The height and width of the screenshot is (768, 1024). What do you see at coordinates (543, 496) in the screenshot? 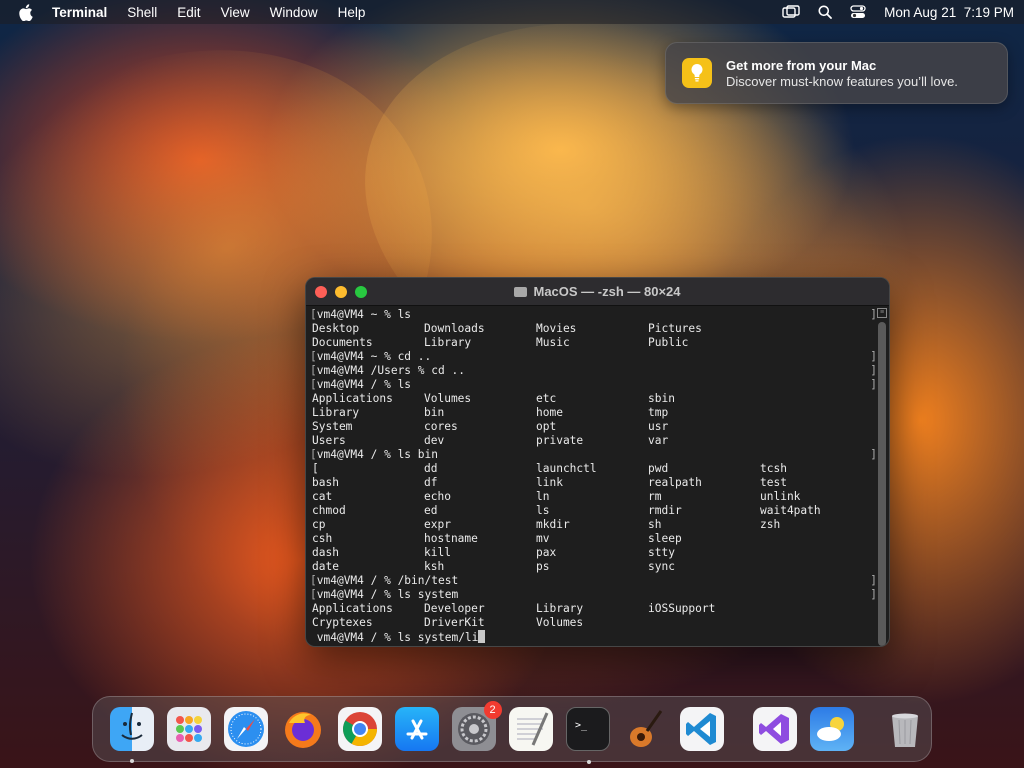
I see `terminal-cell: ln` at bounding box center [543, 496].